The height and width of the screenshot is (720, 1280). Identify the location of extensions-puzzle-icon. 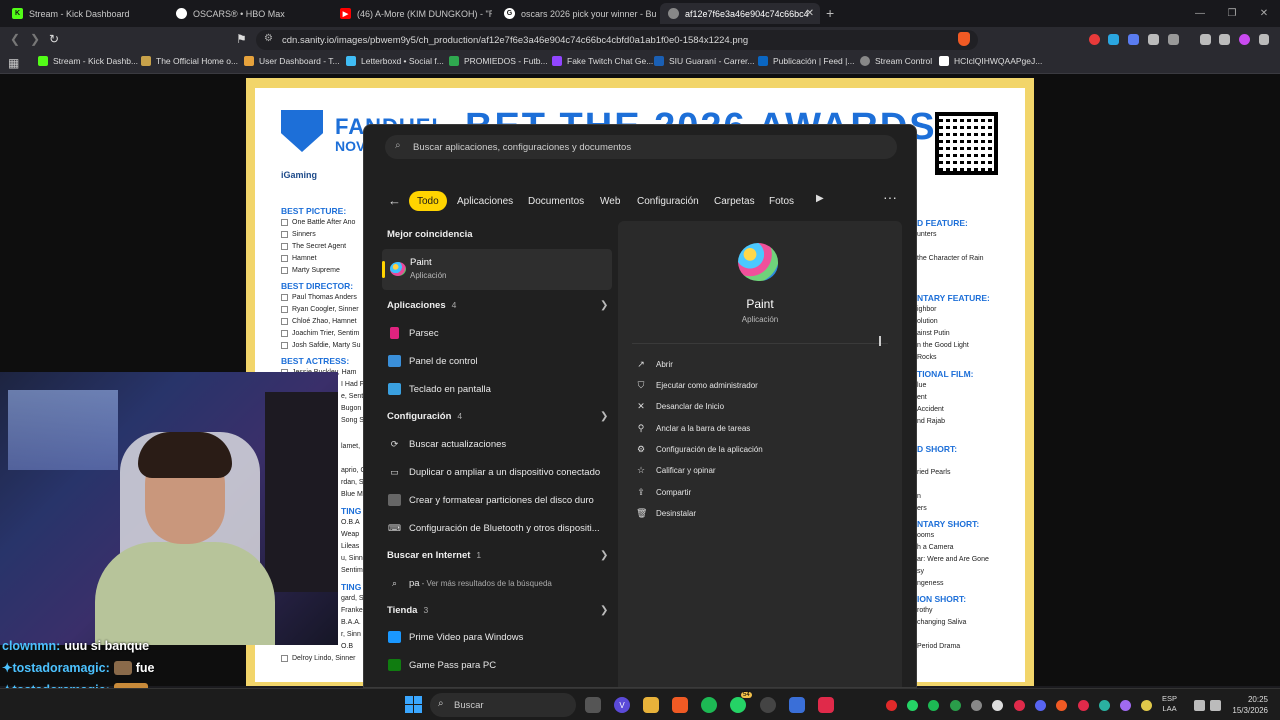
(1153, 39).